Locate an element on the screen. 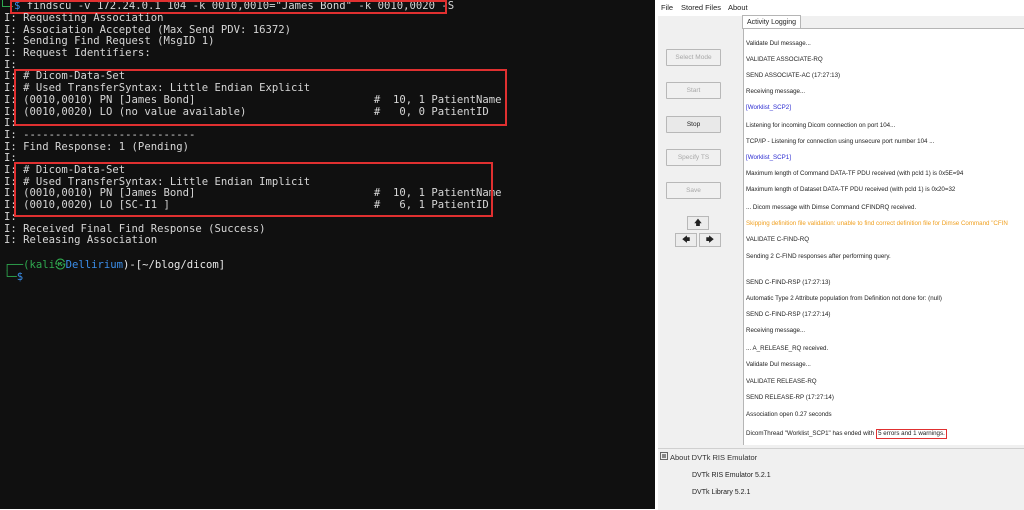 The width and height of the screenshot is (1024, 510). log-entry-text: SEND C-FIND-RSP (17:27:14) is located at coordinates (788, 314).